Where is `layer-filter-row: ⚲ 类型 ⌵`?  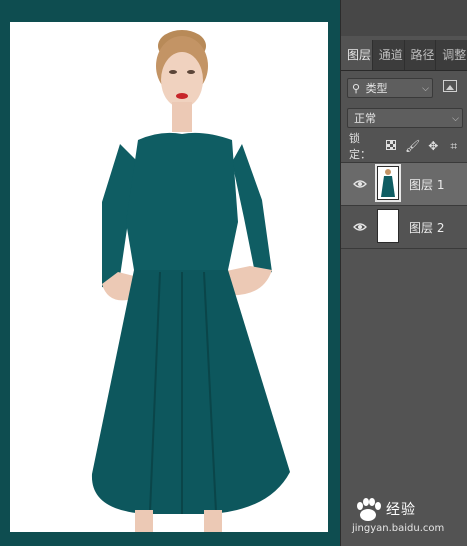 layer-filter-row: ⚲ 类型 ⌵ is located at coordinates (407, 89).